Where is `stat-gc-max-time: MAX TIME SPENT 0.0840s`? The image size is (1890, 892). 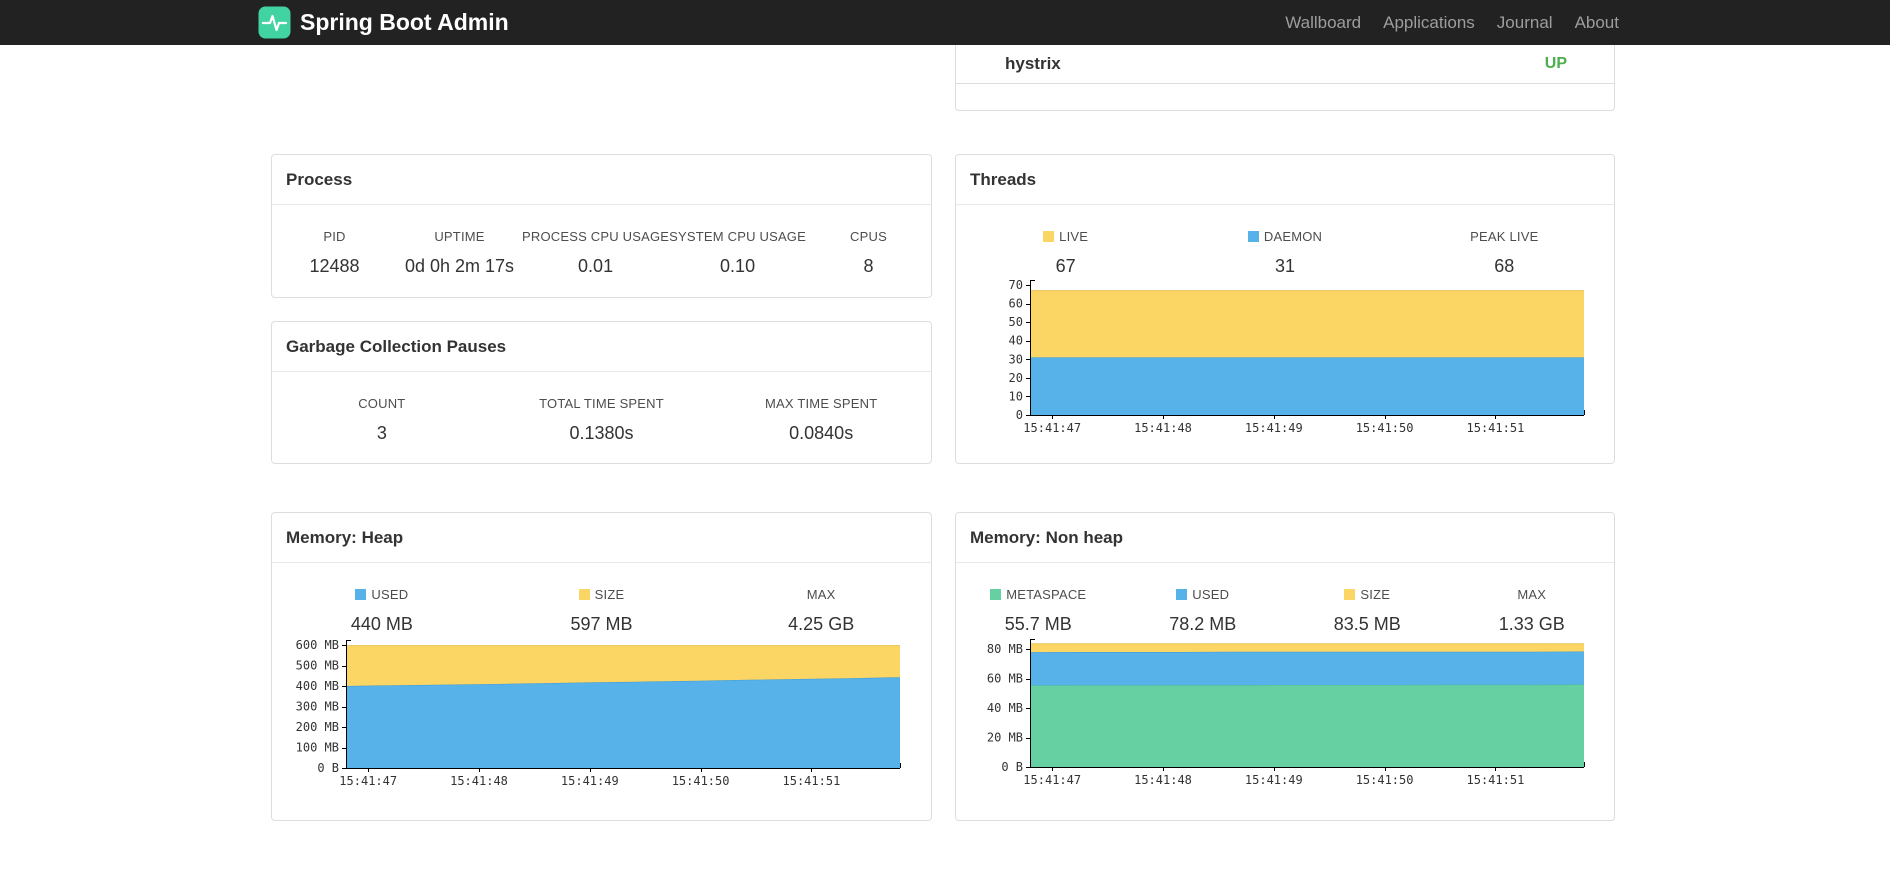
stat-gc-max-time: MAX TIME SPENT 0.0840s is located at coordinates (821, 419).